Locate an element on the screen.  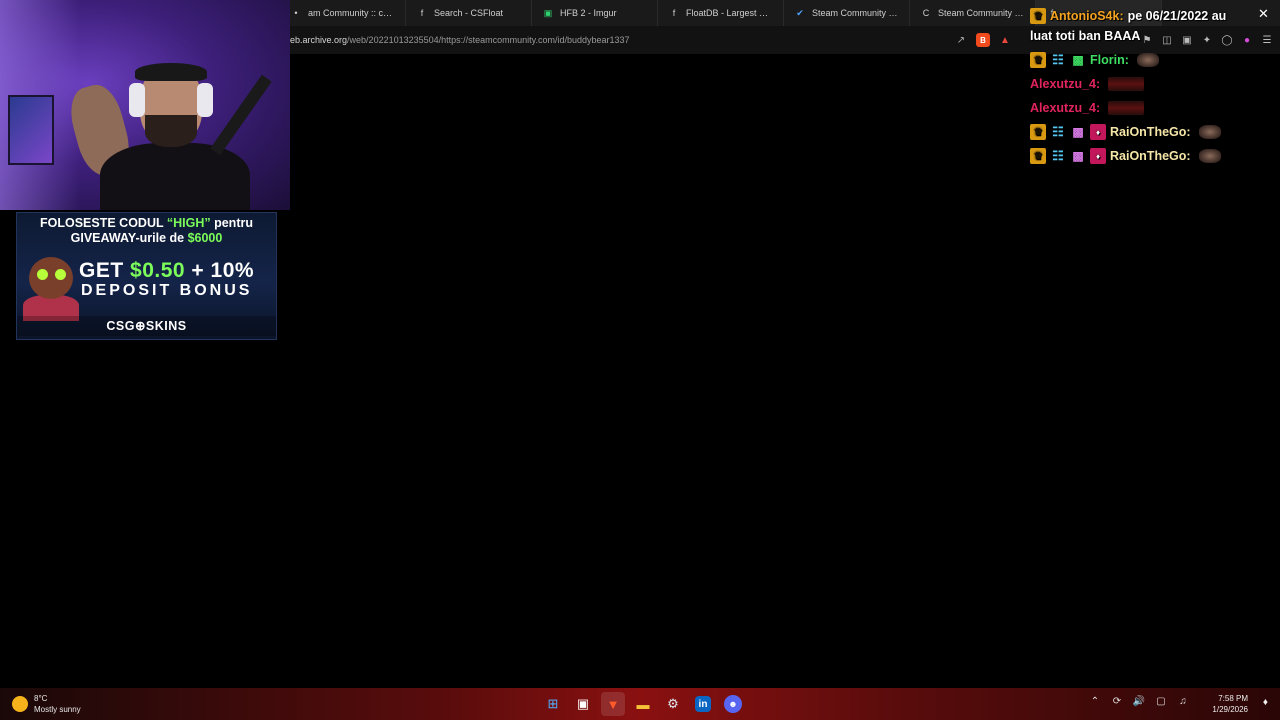
brave-browser-icon: ▼ is located at coordinates (613, 704).